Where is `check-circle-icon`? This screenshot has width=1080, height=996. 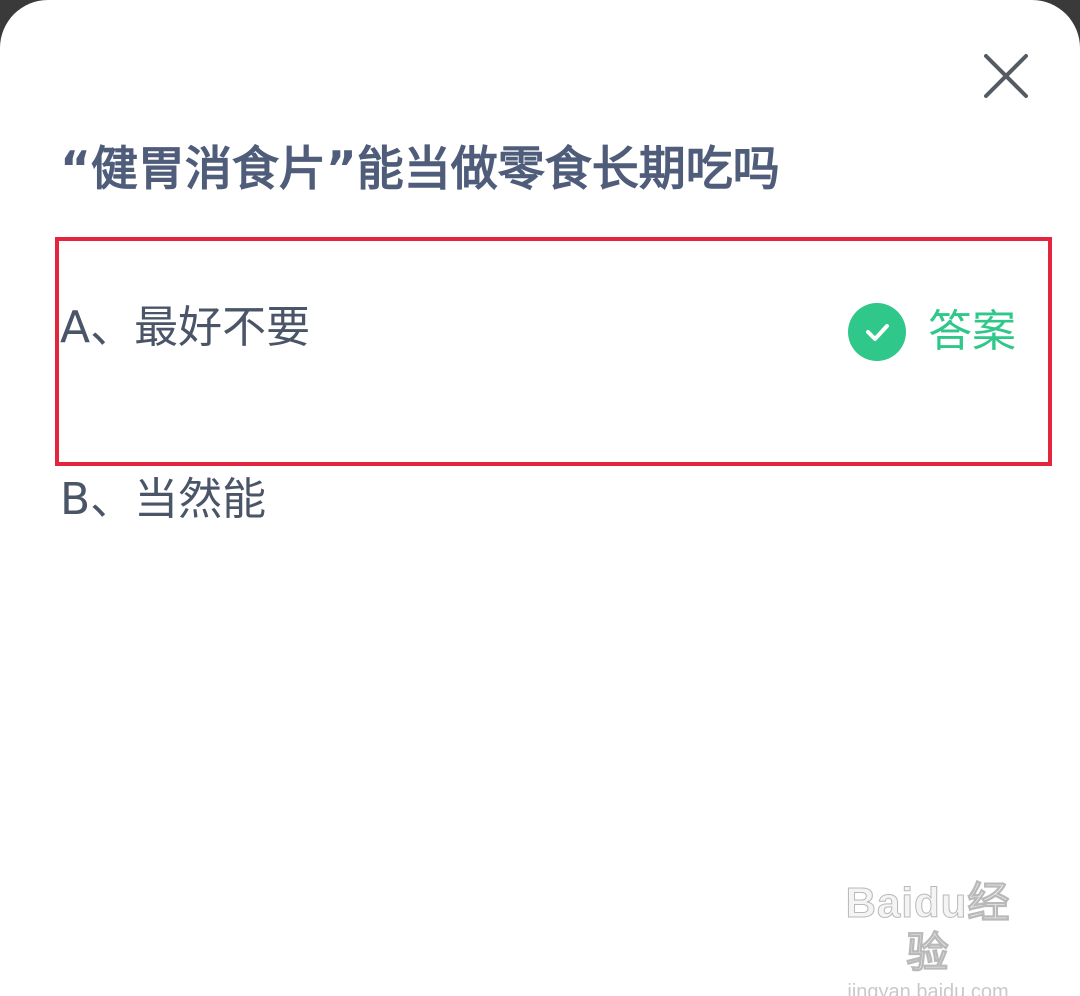
check-circle-icon is located at coordinates (877, 332).